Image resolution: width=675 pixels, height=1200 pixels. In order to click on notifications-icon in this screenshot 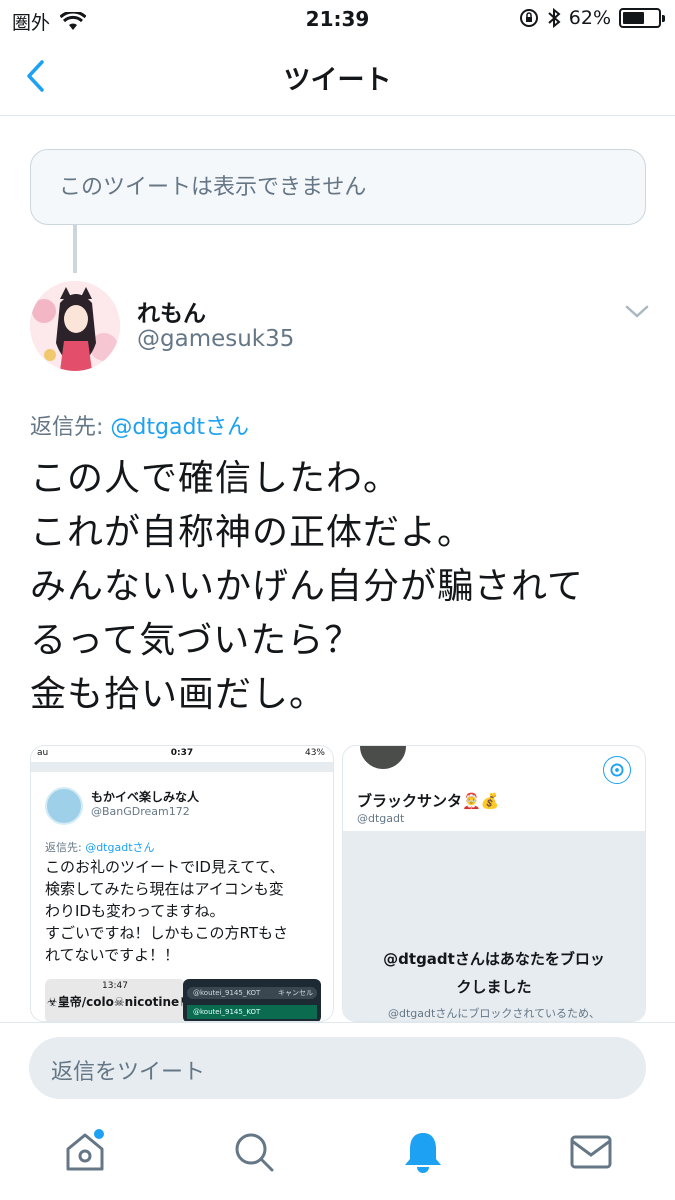, I will do `click(423, 1153)`.